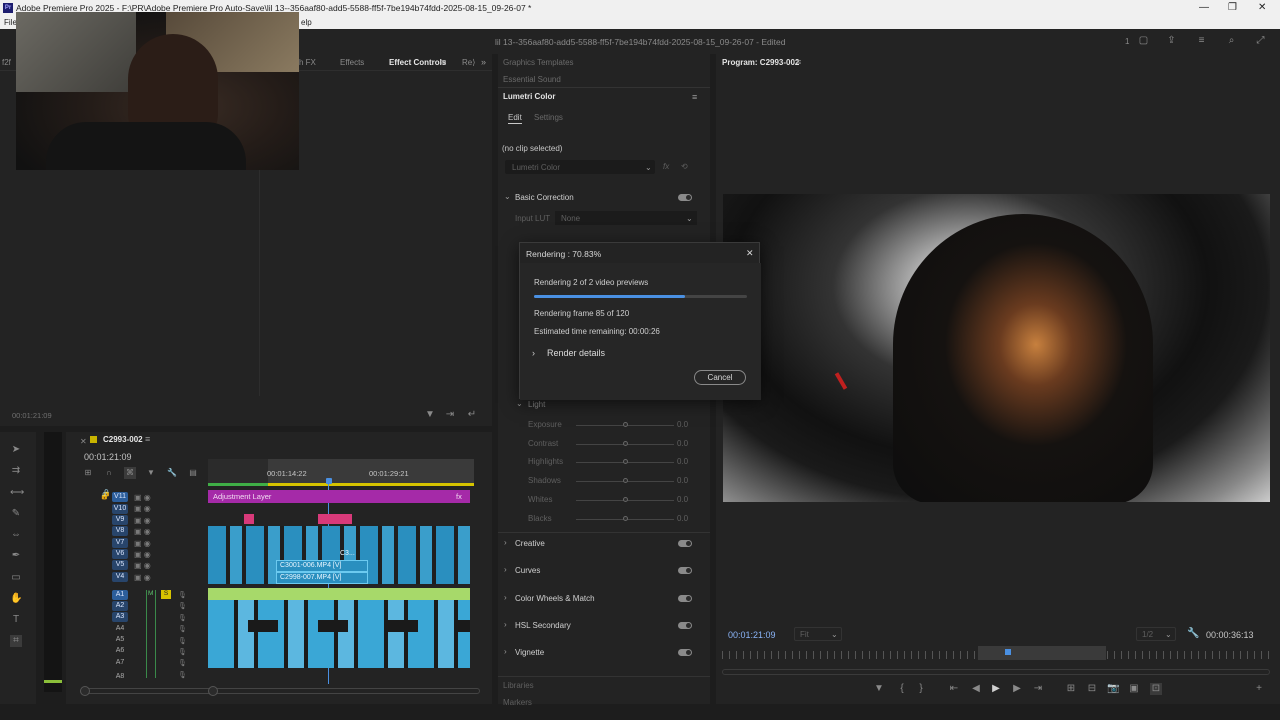  What do you see at coordinates (685, 598) in the screenshot?
I see `toggle-color-wheels-match` at bounding box center [685, 598].